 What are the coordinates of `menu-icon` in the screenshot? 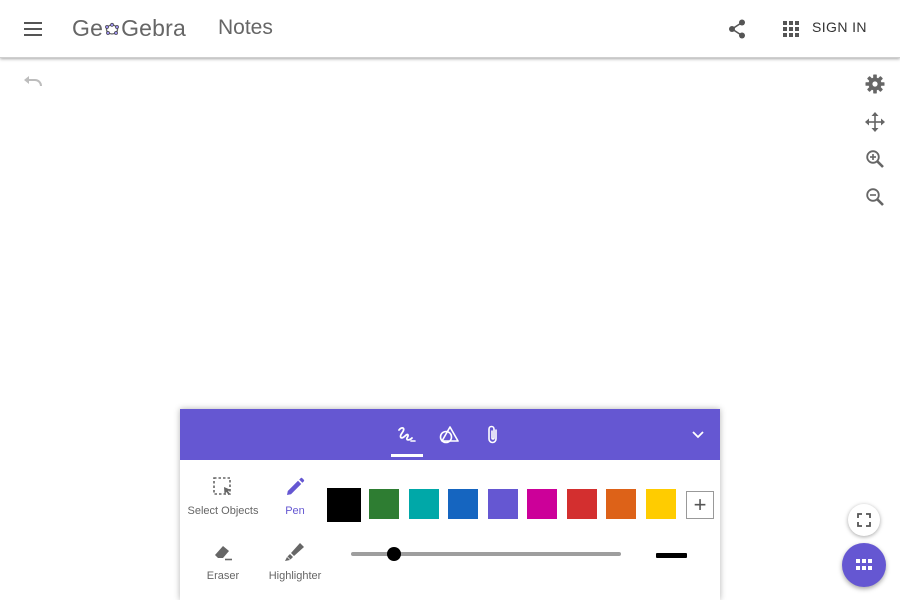 It's located at (33, 29).